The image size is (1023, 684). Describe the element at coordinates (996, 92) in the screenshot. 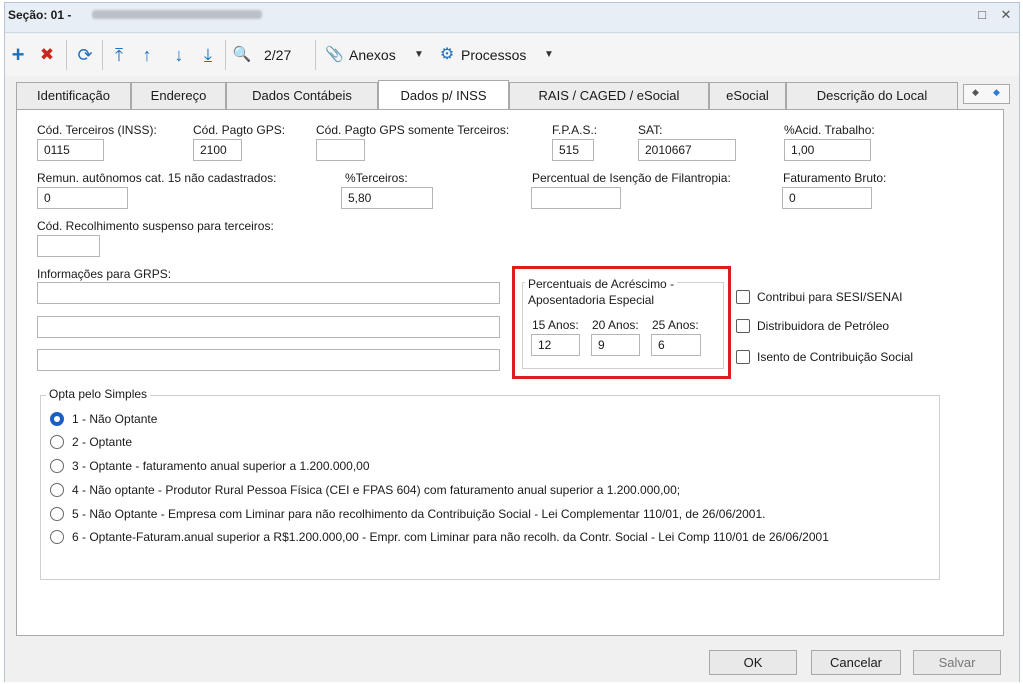

I see `tab-scroll-right-icon: ◆` at that location.